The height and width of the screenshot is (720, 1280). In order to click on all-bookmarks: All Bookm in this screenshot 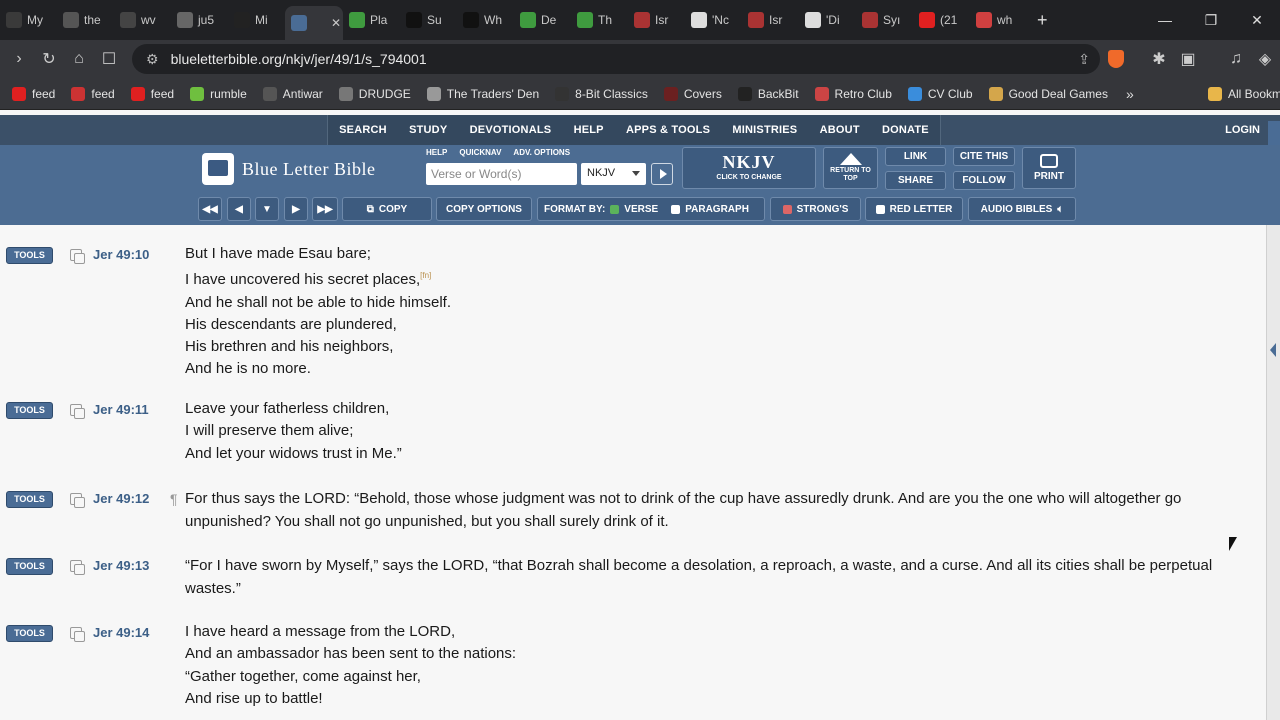, I will do `click(1240, 93)`.